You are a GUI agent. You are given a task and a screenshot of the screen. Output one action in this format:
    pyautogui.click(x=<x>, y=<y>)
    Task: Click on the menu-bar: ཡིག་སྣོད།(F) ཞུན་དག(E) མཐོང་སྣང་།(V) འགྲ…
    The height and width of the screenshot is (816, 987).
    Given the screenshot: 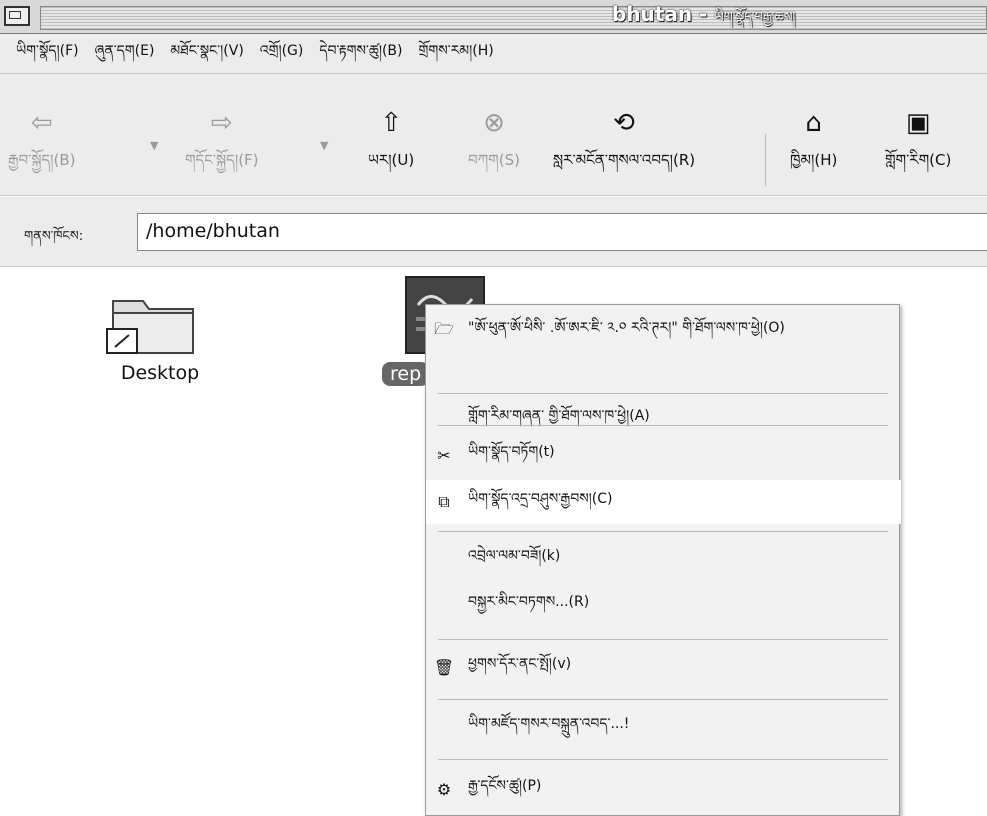 What is the action you would take?
    pyautogui.click(x=493, y=54)
    